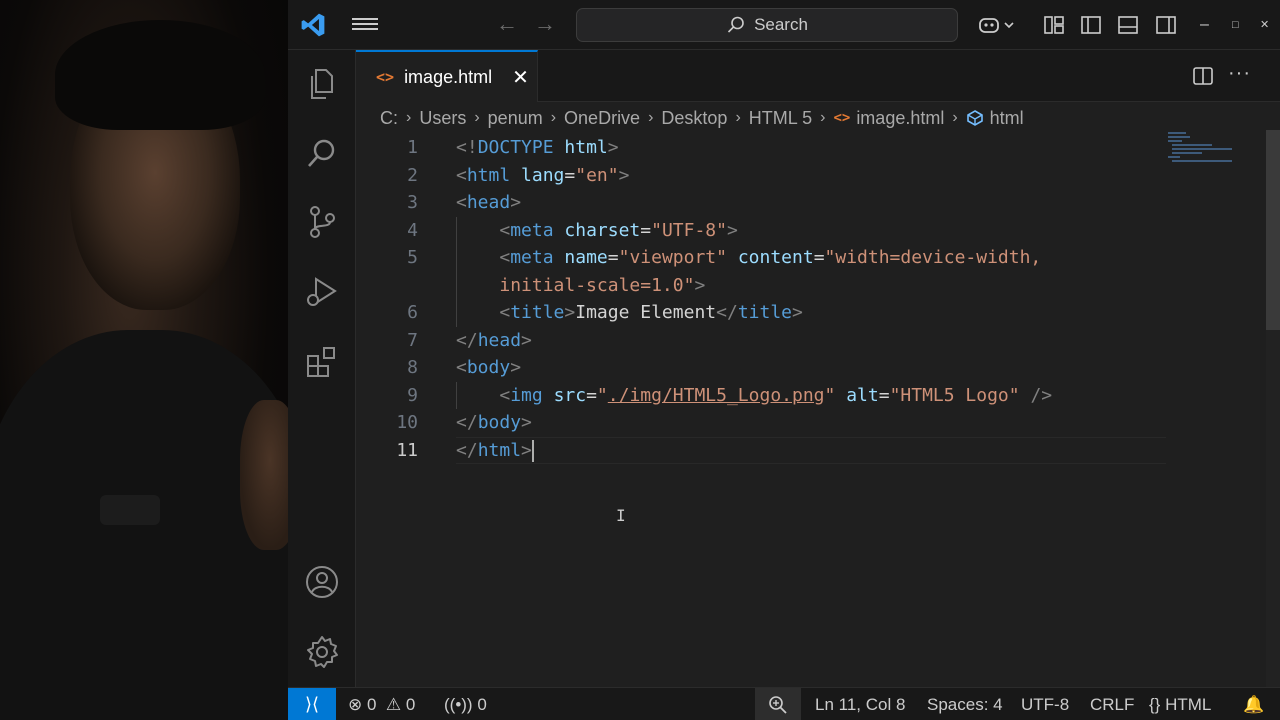 Image resolution: width=1280 pixels, height=720 pixels. What do you see at coordinates (322, 652) in the screenshot?
I see `settings-gear-icon` at bounding box center [322, 652].